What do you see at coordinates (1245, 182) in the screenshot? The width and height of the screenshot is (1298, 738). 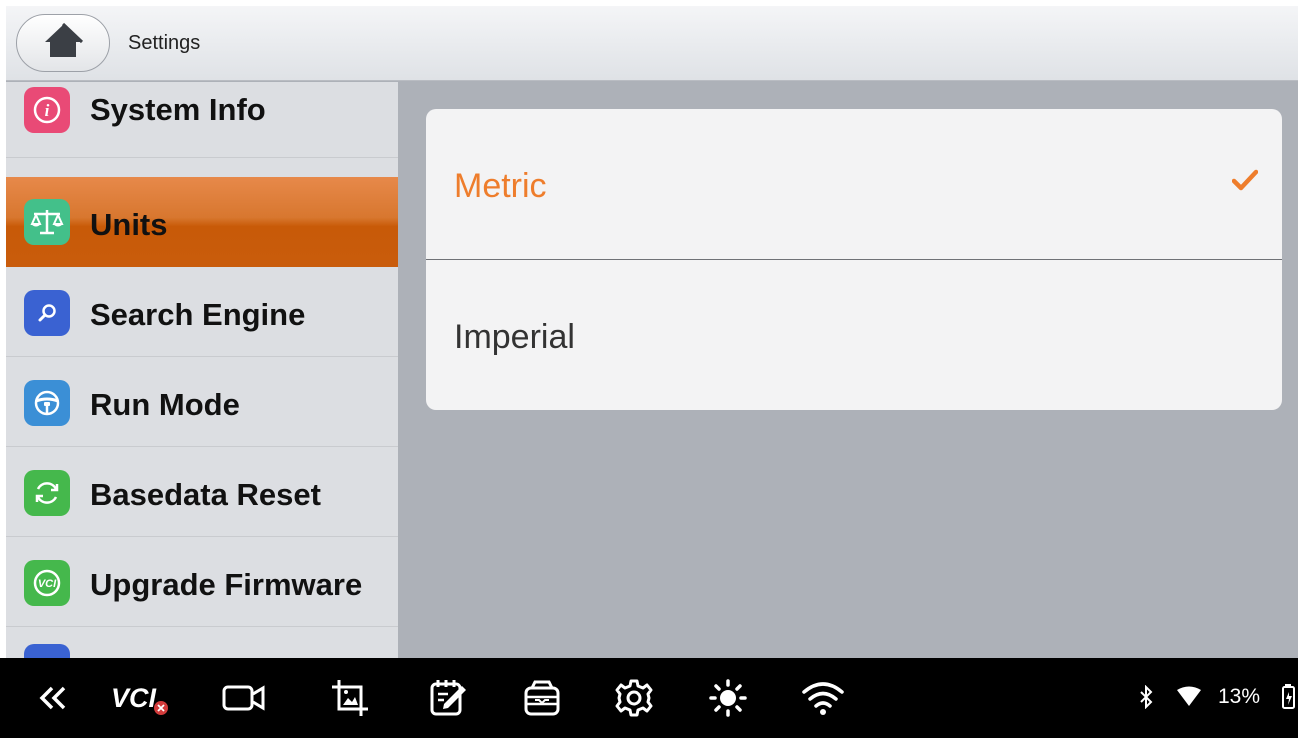 I see `checkmark-icon` at bounding box center [1245, 182].